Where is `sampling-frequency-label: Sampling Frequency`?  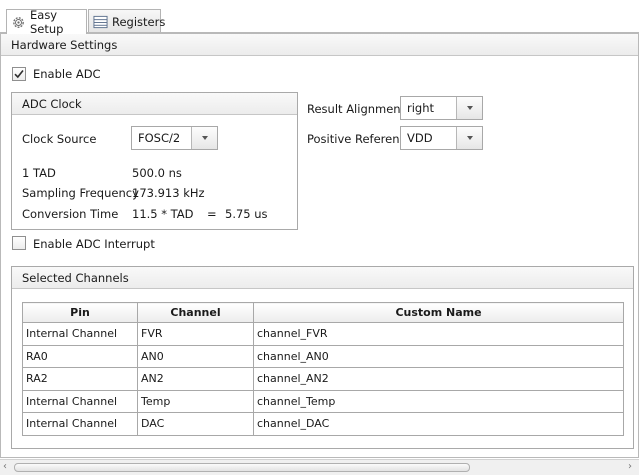
sampling-frequency-label: Sampling Frequency is located at coordinates (80, 193).